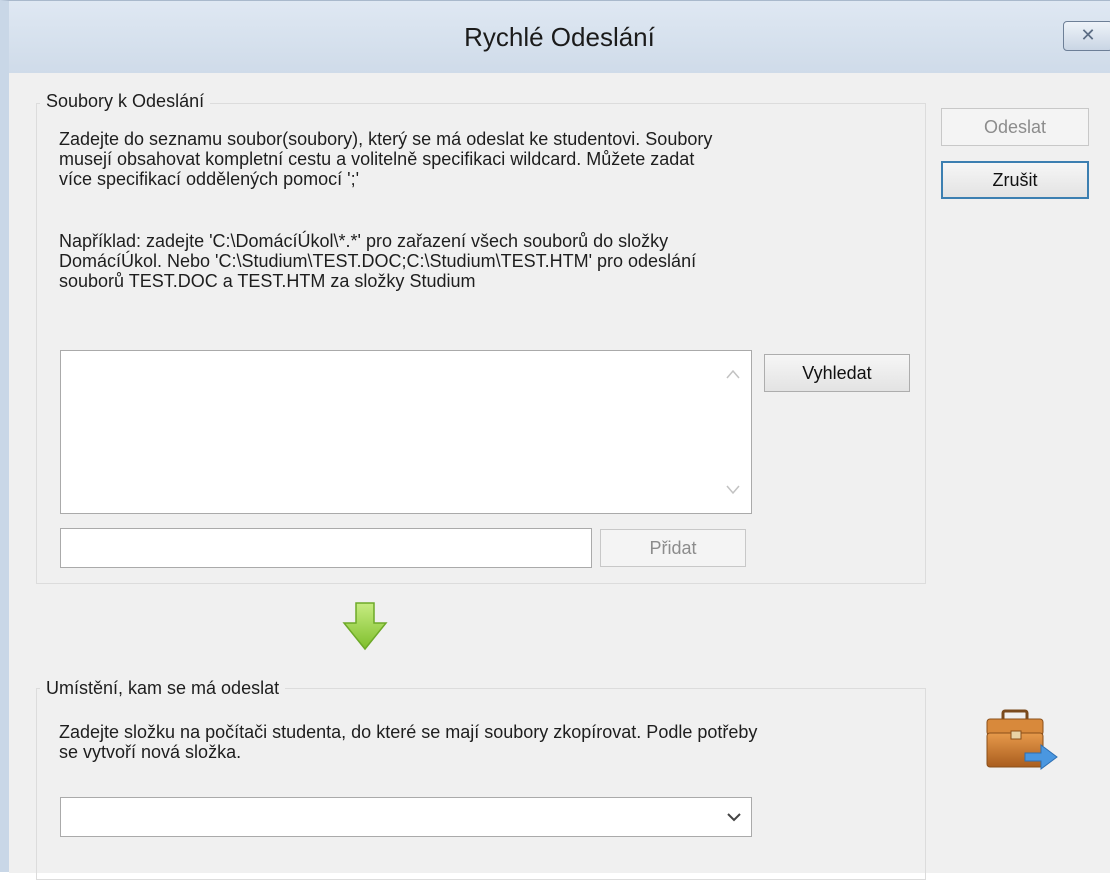 This screenshot has width=1110, height=880. Describe the element at coordinates (365, 626) in the screenshot. I see `down-arrow-icon` at that location.